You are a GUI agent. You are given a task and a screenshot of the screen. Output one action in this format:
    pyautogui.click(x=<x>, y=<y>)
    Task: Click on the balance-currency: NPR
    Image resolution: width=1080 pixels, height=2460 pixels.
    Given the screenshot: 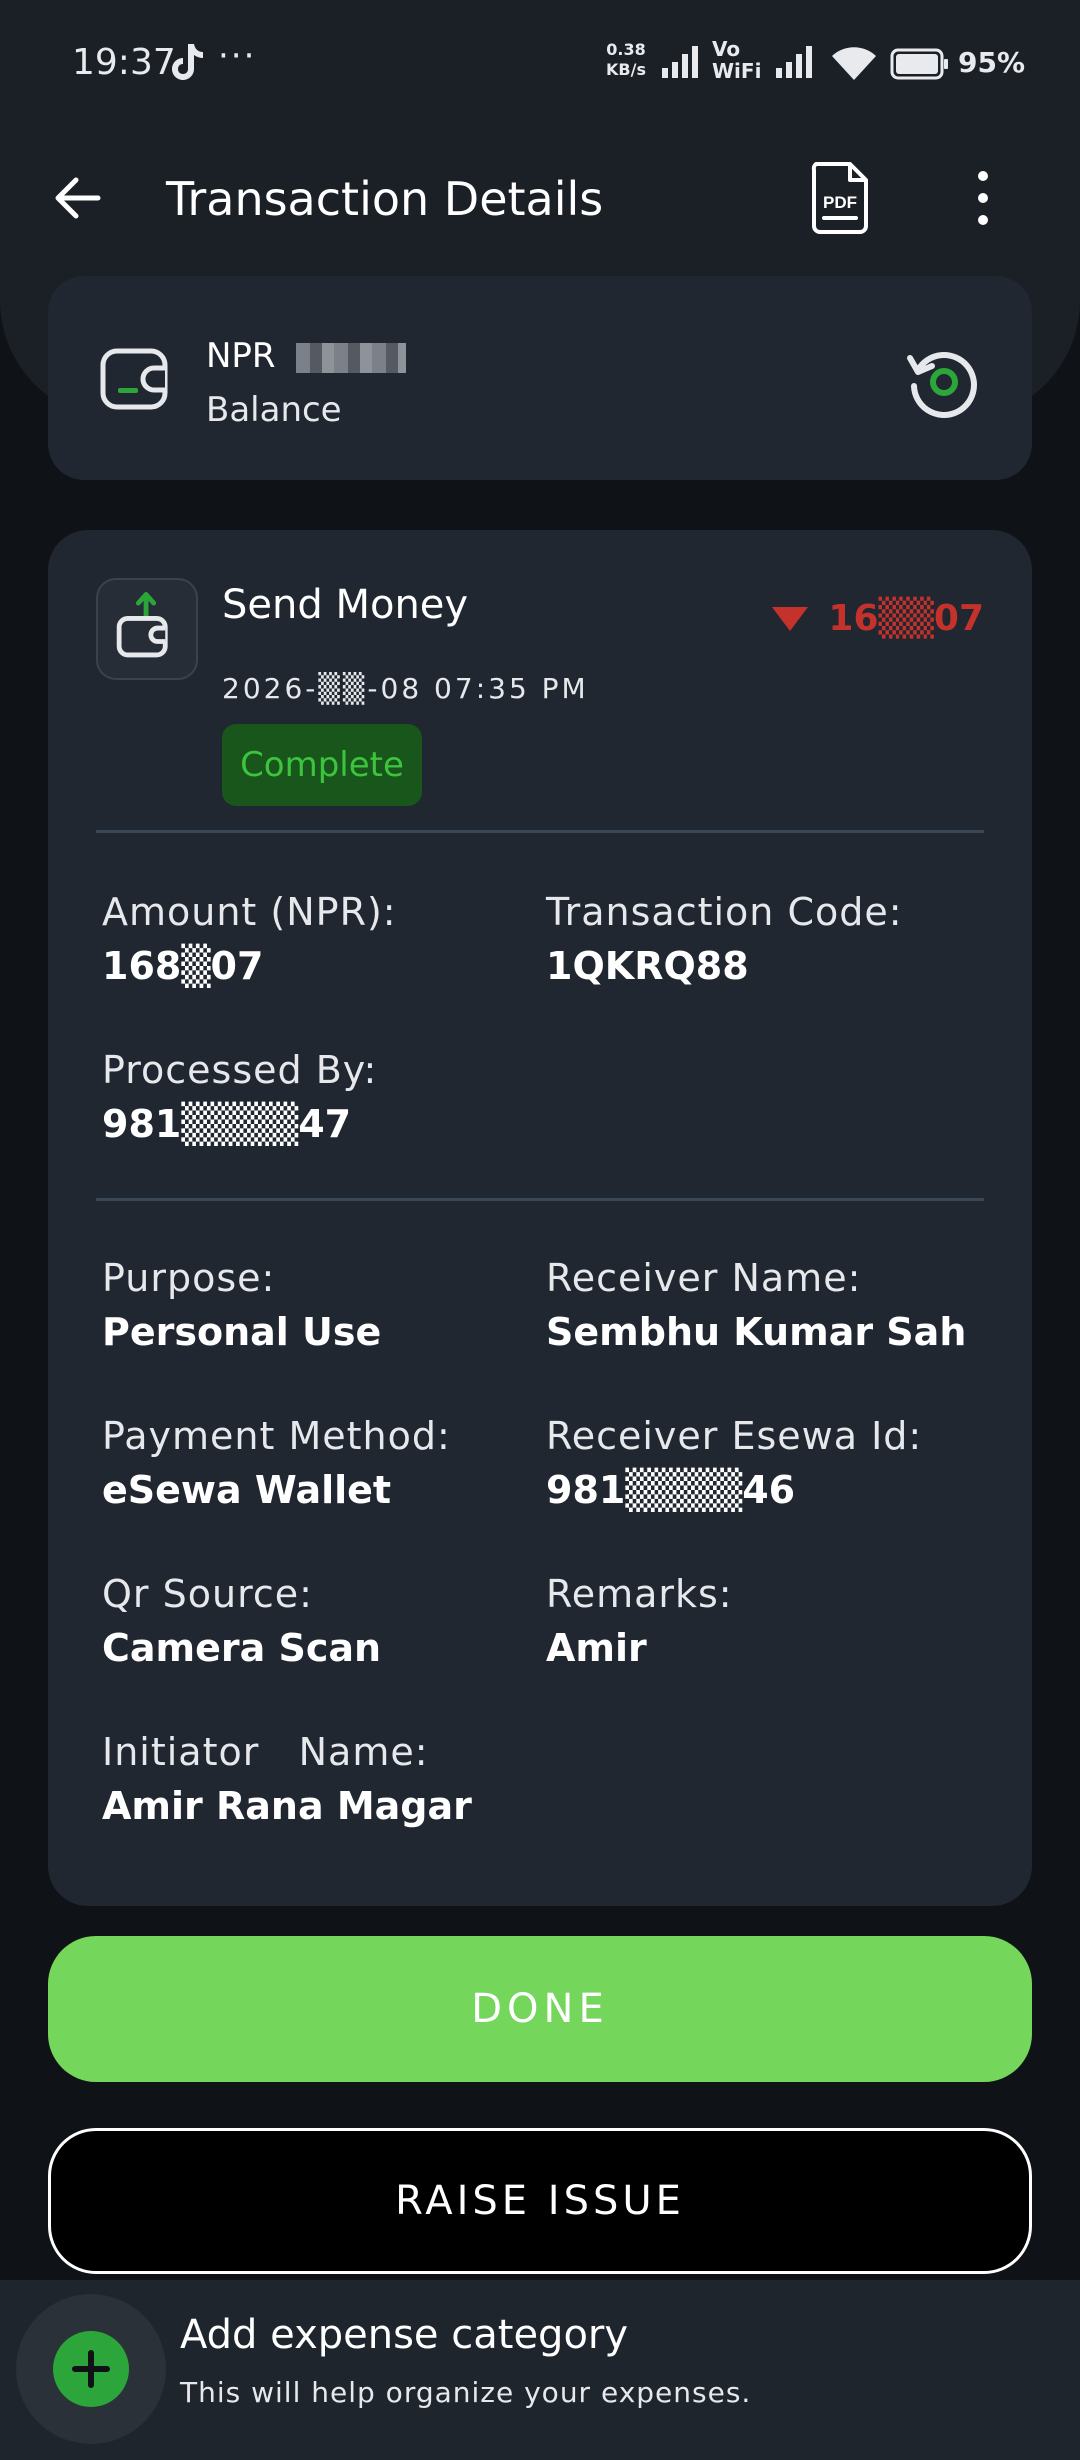 What is the action you would take?
    pyautogui.click(x=241, y=356)
    